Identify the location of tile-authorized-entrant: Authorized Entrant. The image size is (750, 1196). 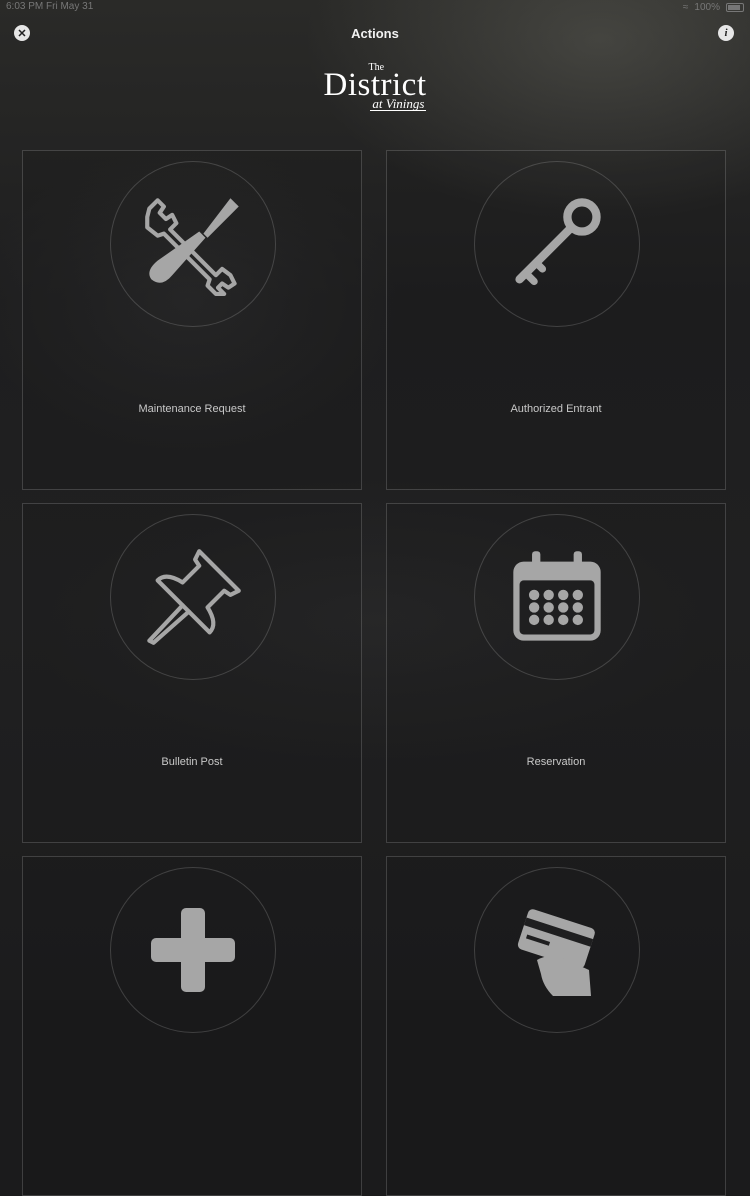
(556, 320).